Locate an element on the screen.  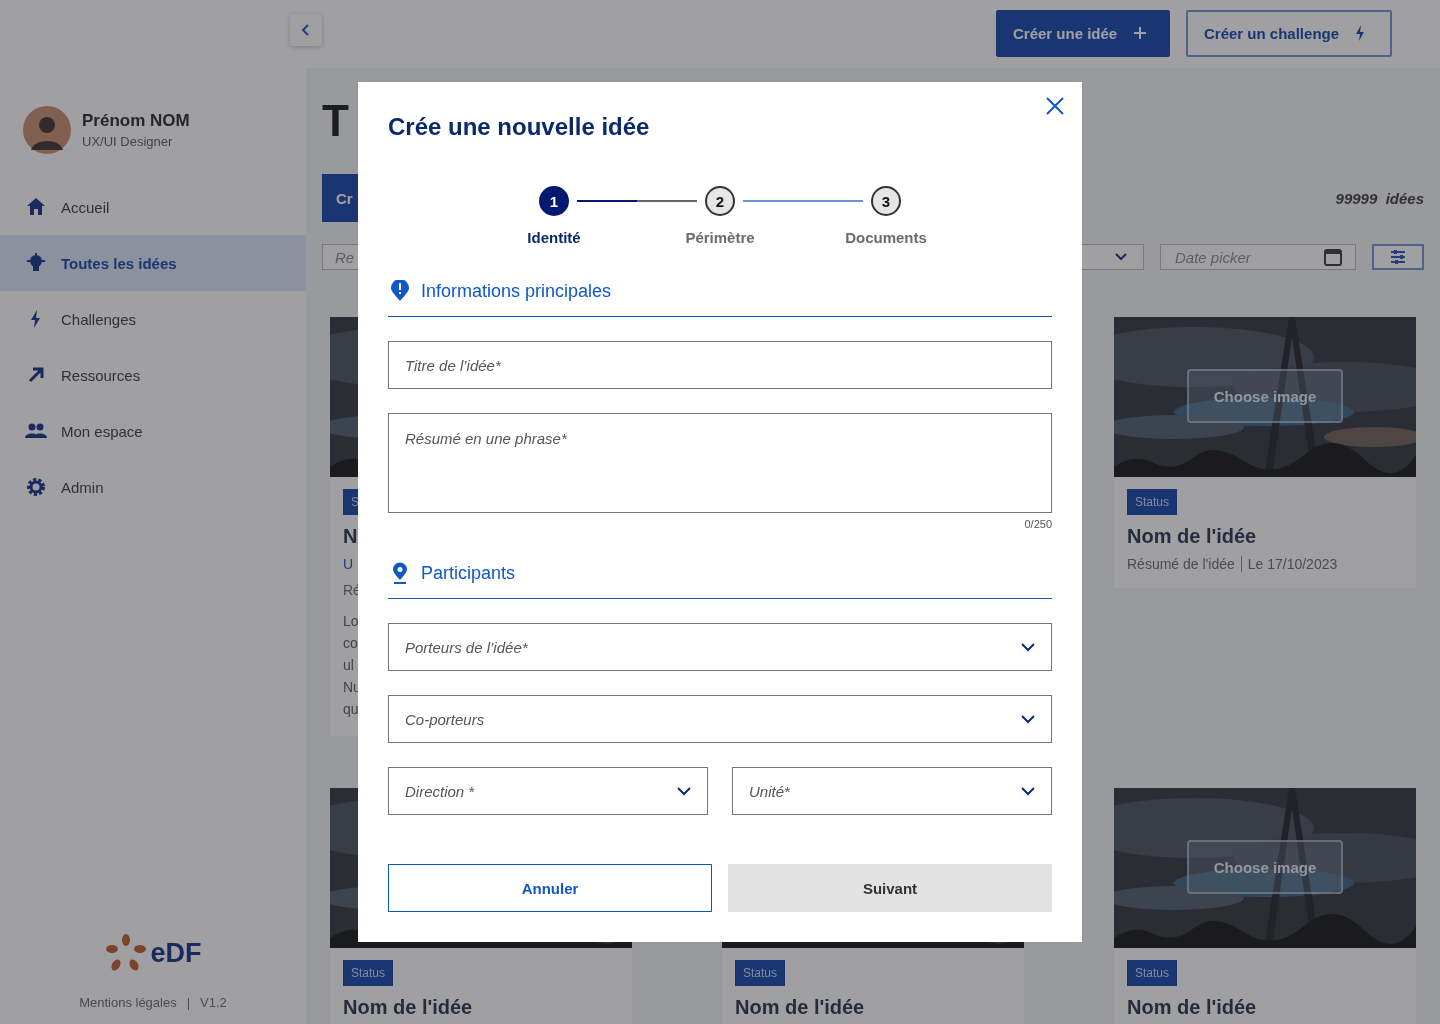
text-area: Résumé en une phrase* is located at coordinates (720, 463).